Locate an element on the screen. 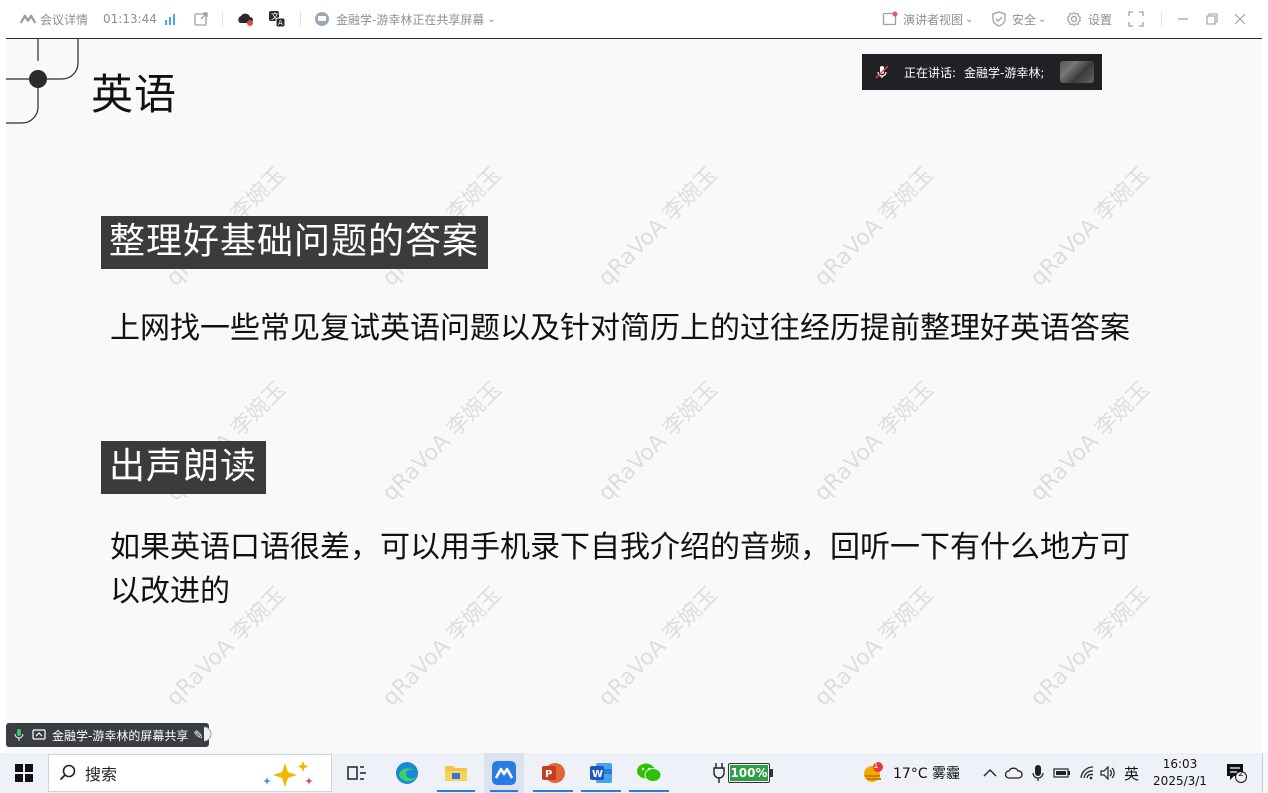 The width and height of the screenshot is (1268, 793). screen-share-status-dropdown: 金融学-游幸林正在共享屏幕 ⌄ is located at coordinates (405, 19).